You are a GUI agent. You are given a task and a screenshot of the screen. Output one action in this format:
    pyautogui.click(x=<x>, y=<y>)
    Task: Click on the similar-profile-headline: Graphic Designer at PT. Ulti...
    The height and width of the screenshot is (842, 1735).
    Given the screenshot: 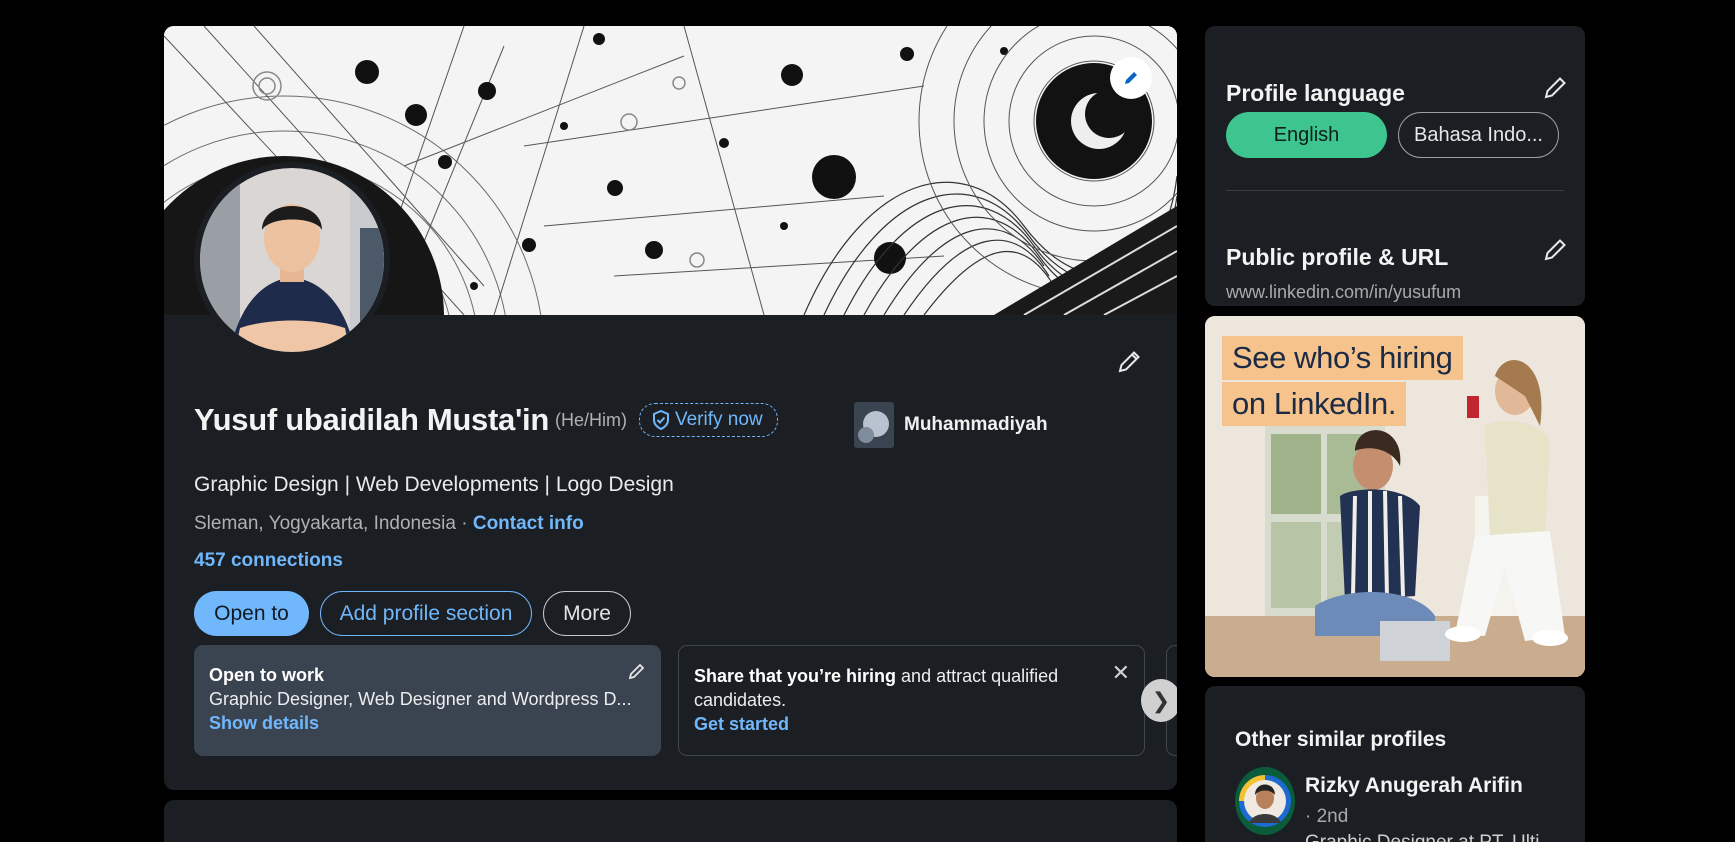 What is the action you would take?
    pyautogui.click(x=1430, y=837)
    